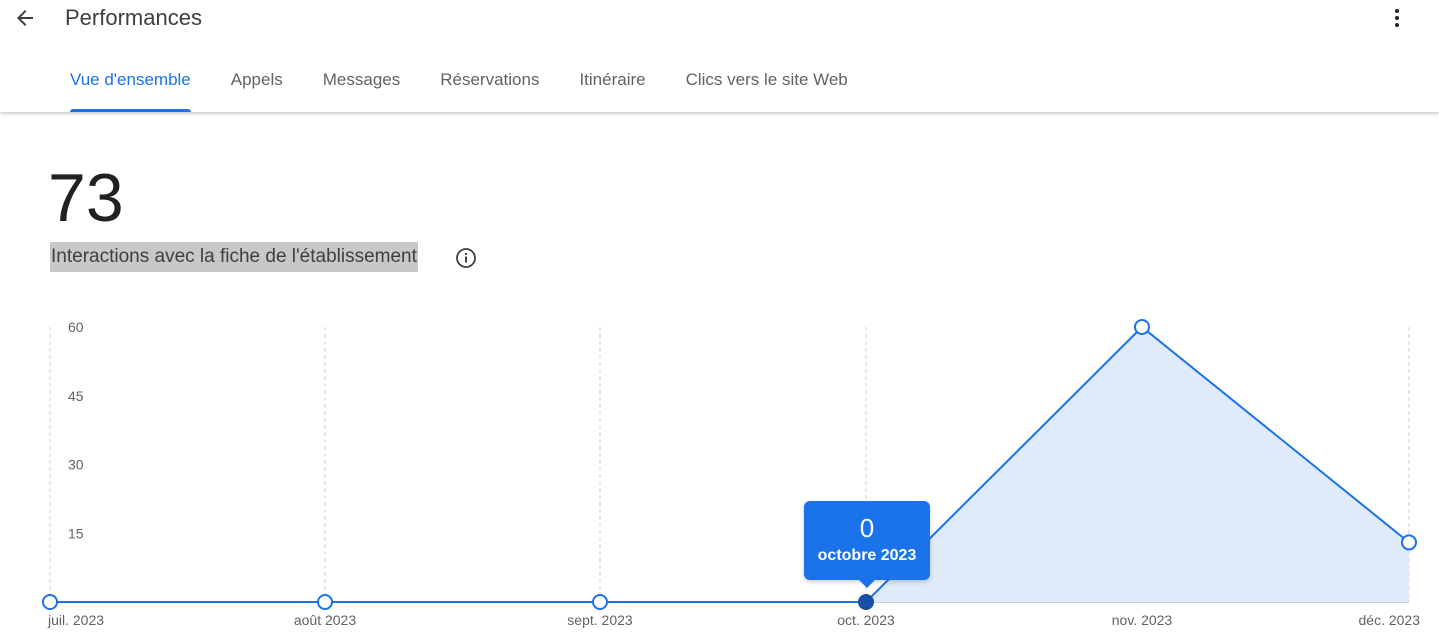 The width and height of the screenshot is (1439, 637). I want to click on info-button, so click(466, 258).